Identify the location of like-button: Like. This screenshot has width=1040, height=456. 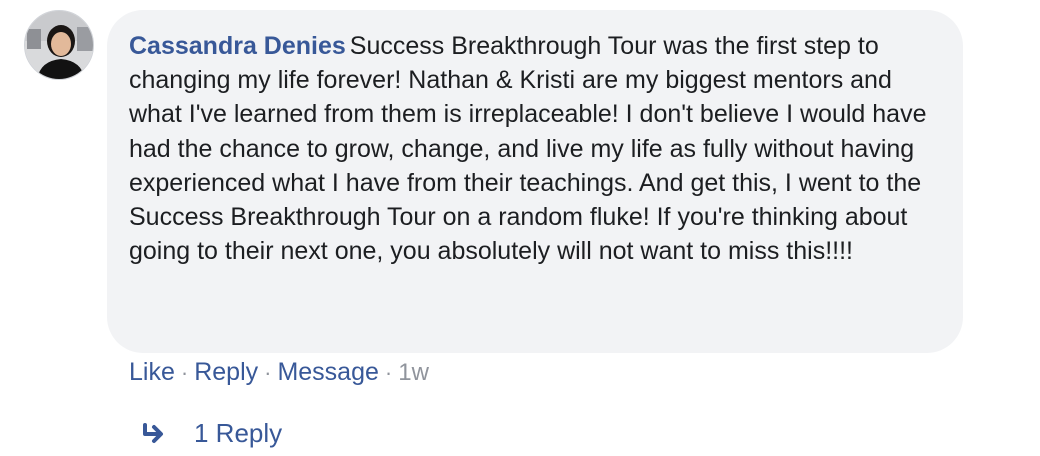
(152, 372).